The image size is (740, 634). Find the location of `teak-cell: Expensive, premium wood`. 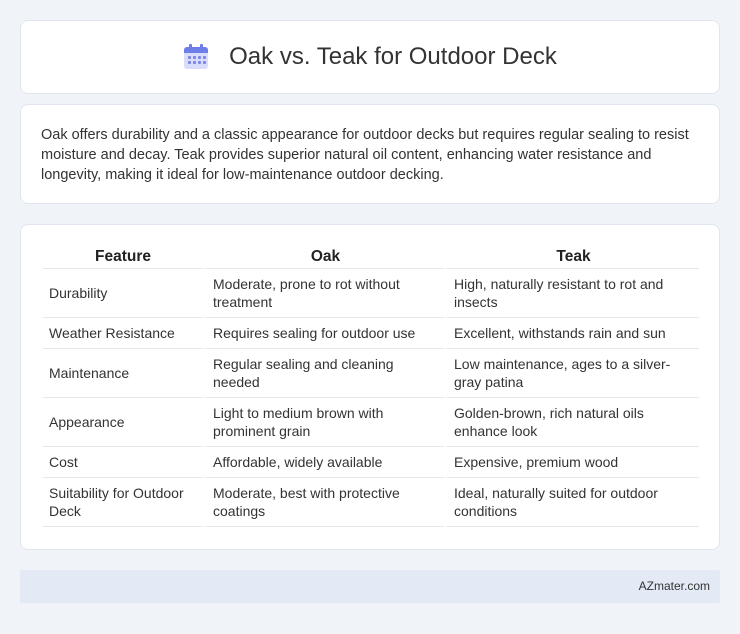

teak-cell: Expensive, premium wood is located at coordinates (571, 462).